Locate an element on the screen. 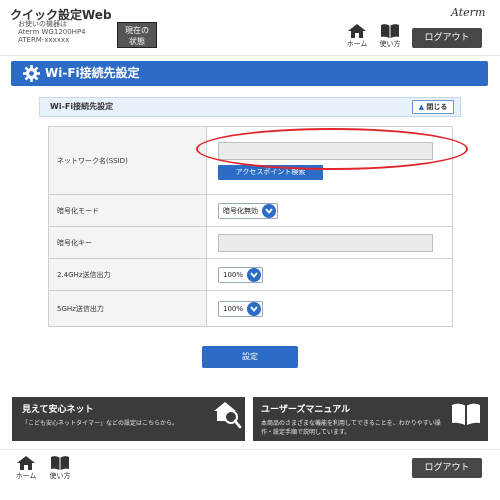  manual-label: 使い方 is located at coordinates (390, 44).